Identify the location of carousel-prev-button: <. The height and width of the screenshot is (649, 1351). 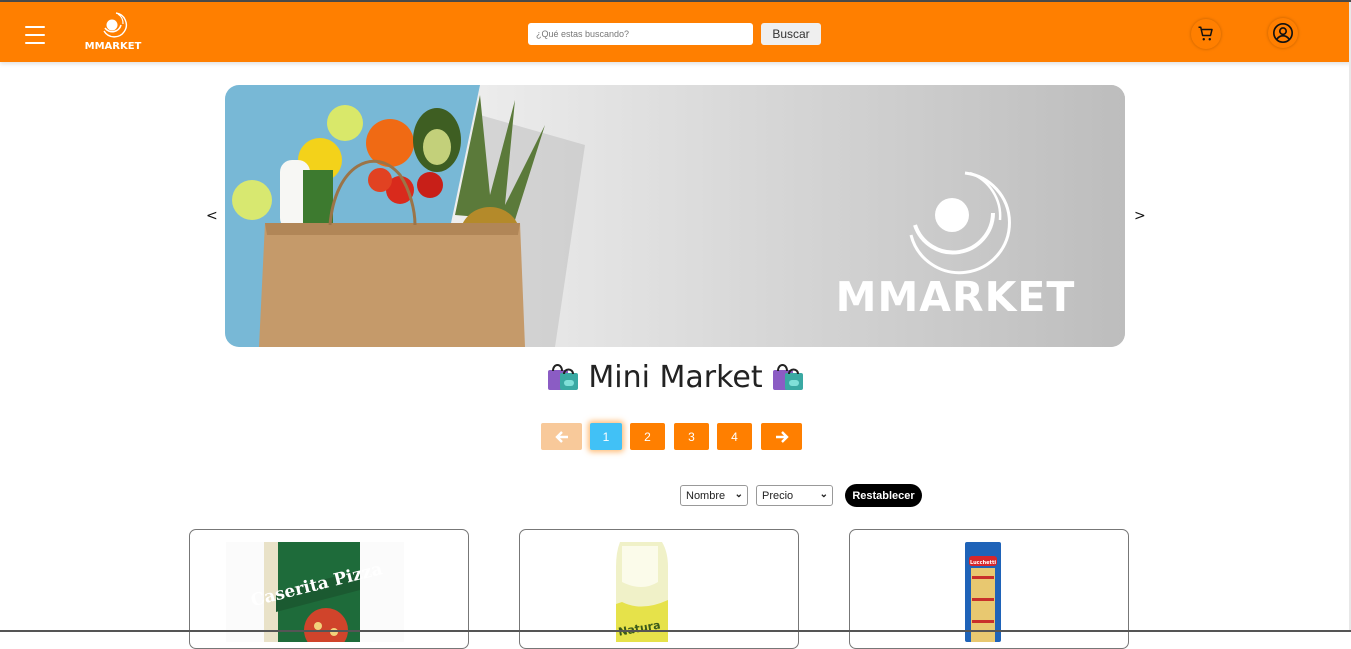
(212, 216).